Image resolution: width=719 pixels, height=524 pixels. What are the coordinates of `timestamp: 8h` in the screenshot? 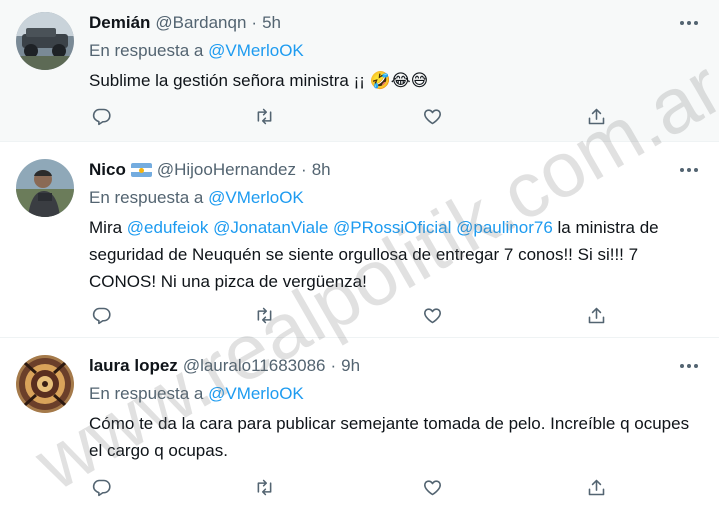 It's located at (321, 170).